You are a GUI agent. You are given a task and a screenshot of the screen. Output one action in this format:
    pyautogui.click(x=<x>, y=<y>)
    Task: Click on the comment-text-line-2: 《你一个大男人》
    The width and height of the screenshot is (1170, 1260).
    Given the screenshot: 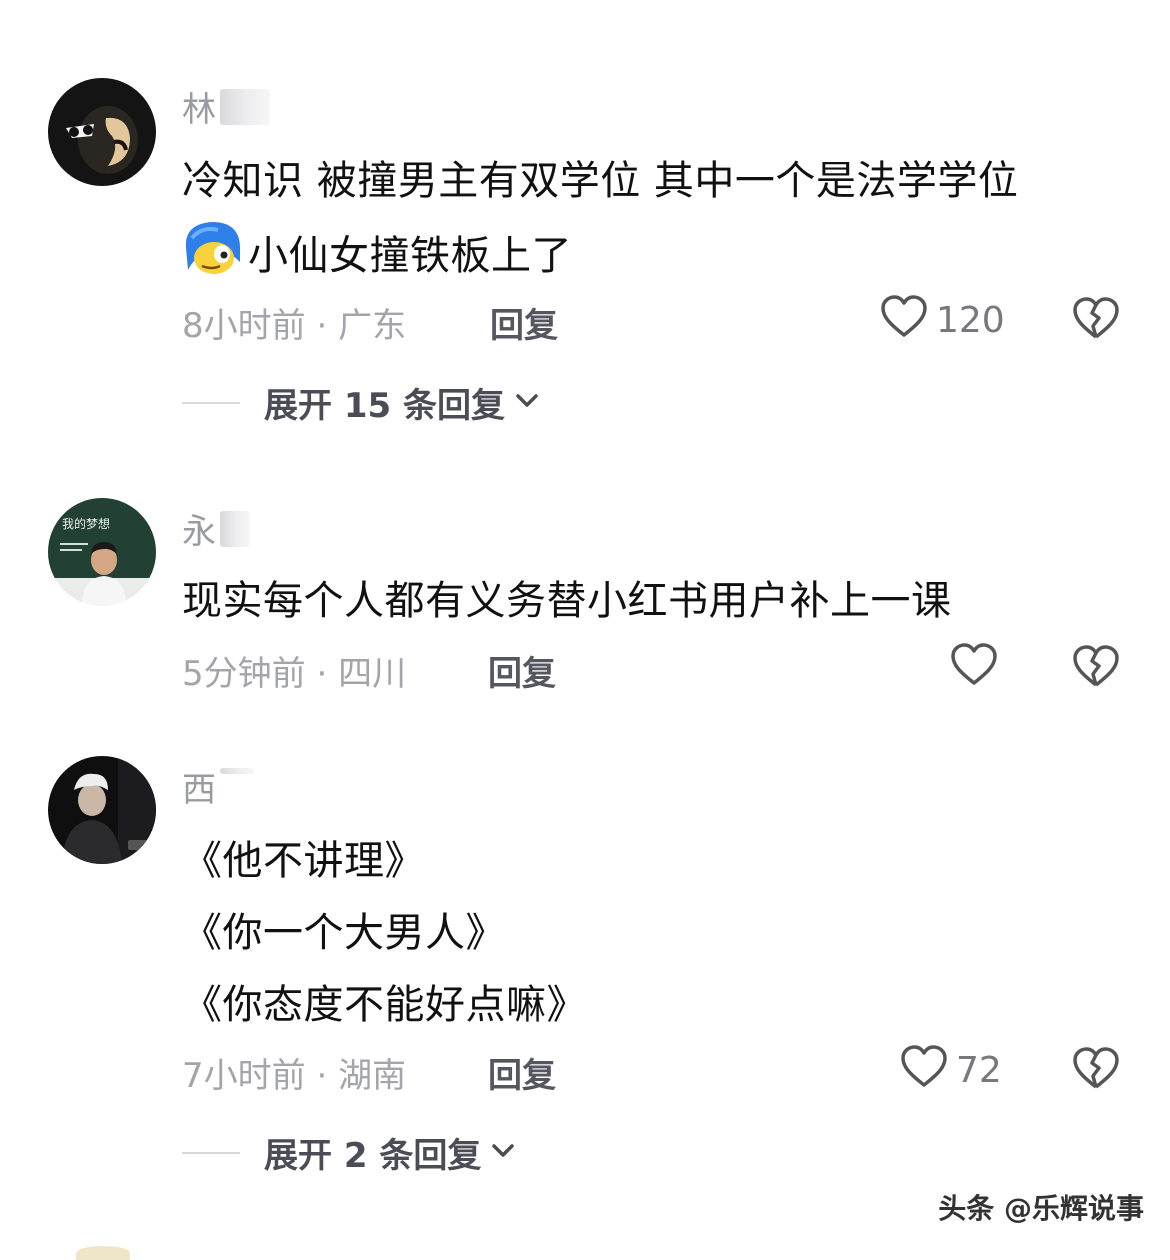 What is the action you would take?
    pyautogui.click(x=344, y=933)
    